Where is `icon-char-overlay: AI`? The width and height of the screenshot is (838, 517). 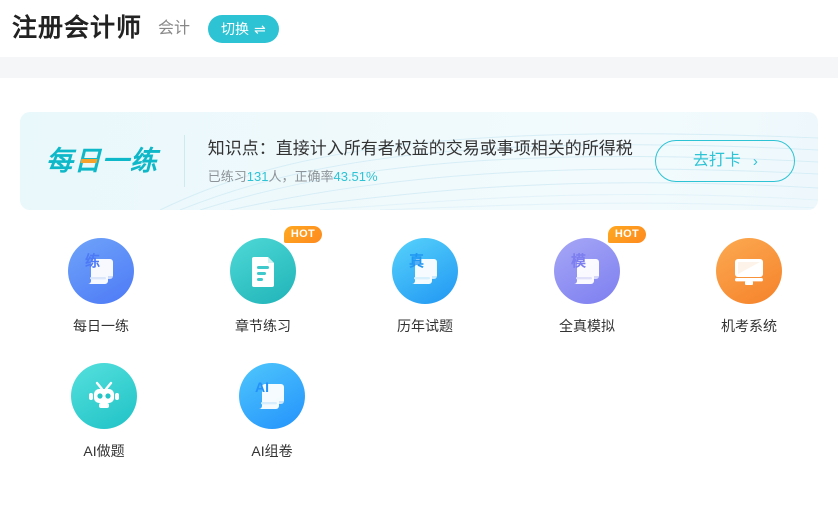
icon-char-overlay: AI is located at coordinates (262, 387).